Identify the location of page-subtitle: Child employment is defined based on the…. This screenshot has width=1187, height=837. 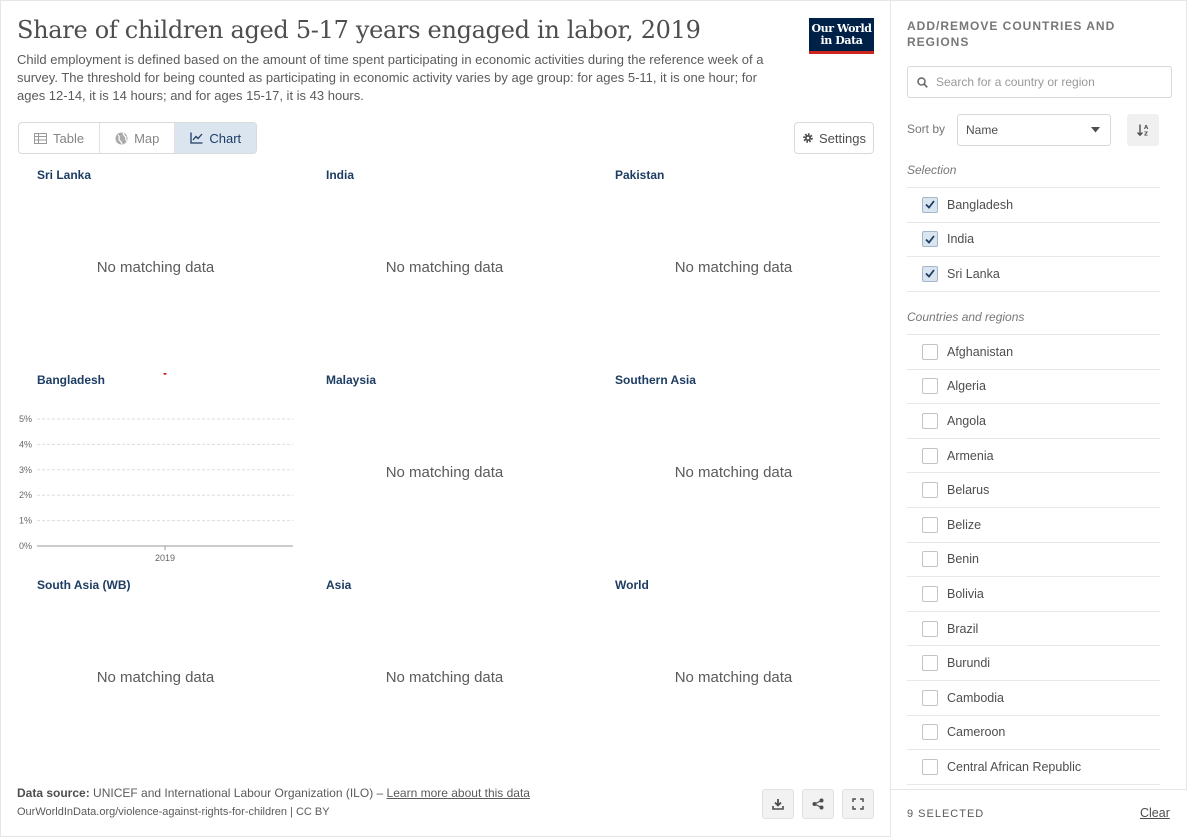
(390, 77).